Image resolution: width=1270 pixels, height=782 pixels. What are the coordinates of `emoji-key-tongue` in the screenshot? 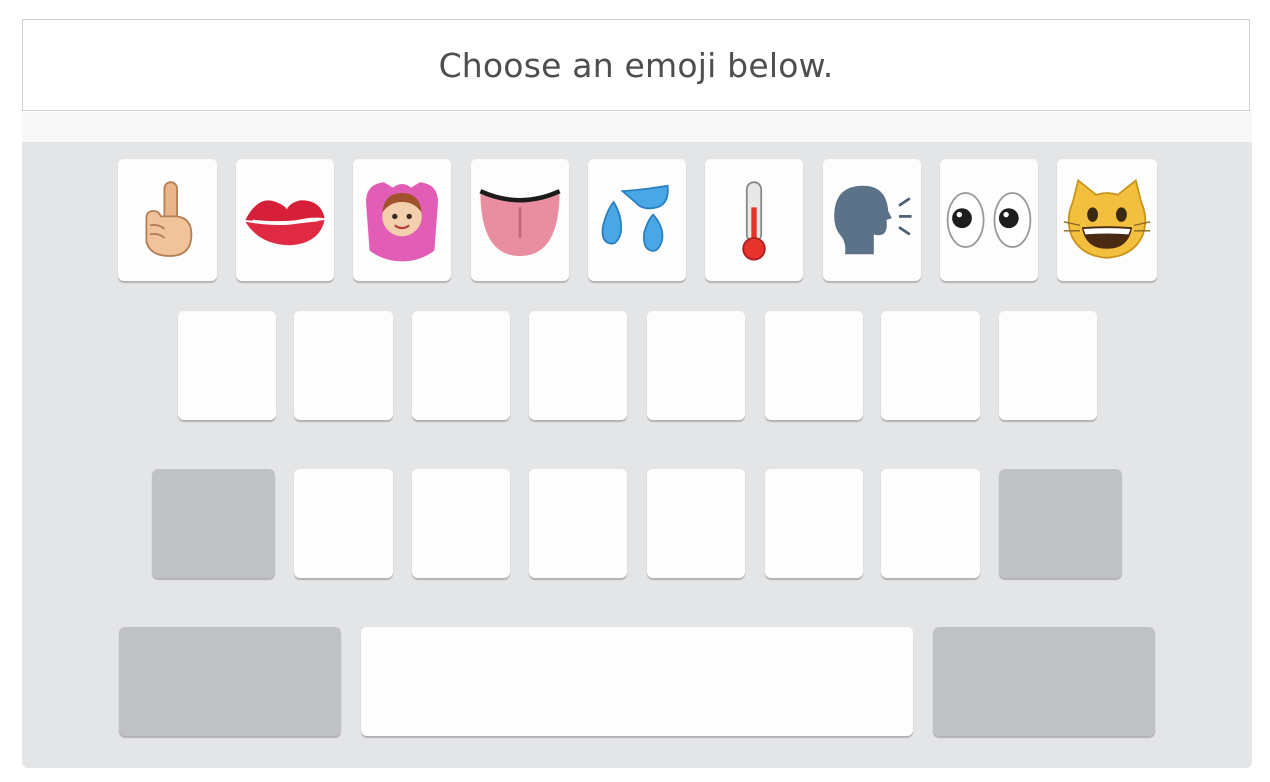 It's located at (520, 220).